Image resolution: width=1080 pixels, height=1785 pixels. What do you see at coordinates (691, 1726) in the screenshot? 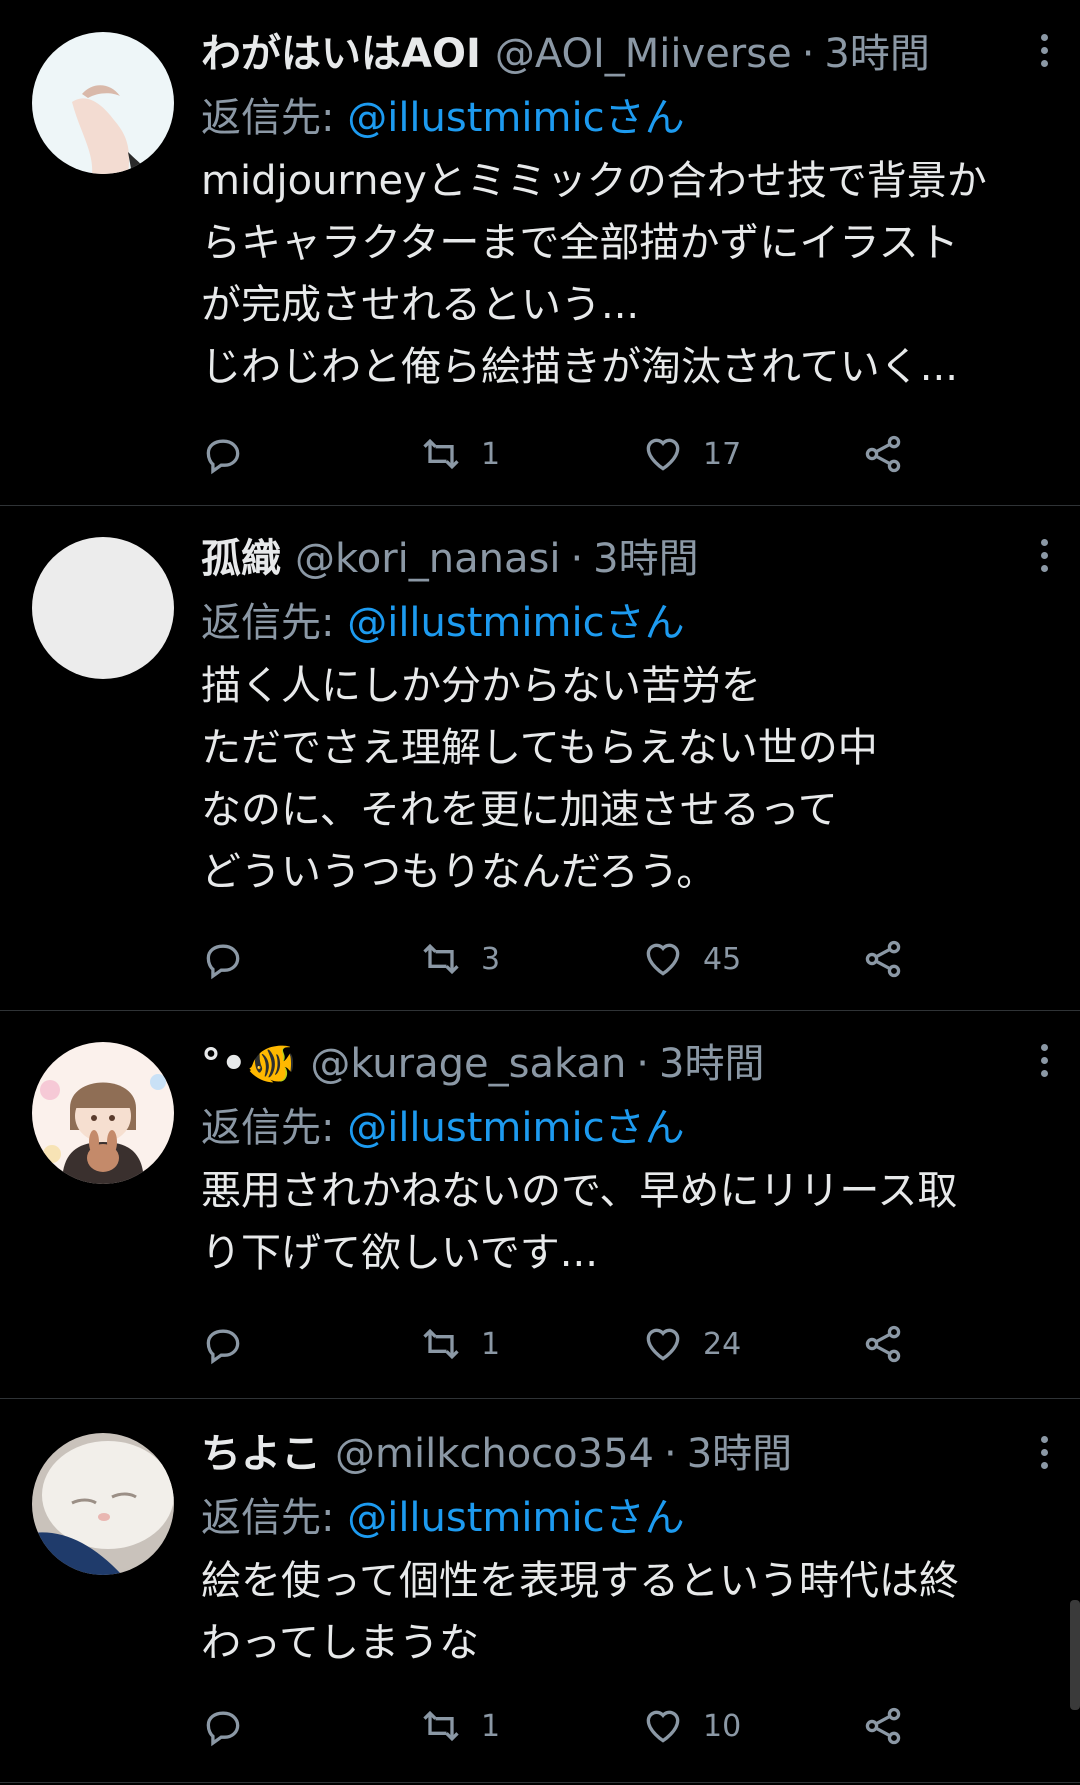
I see `like-button: 10` at bounding box center [691, 1726].